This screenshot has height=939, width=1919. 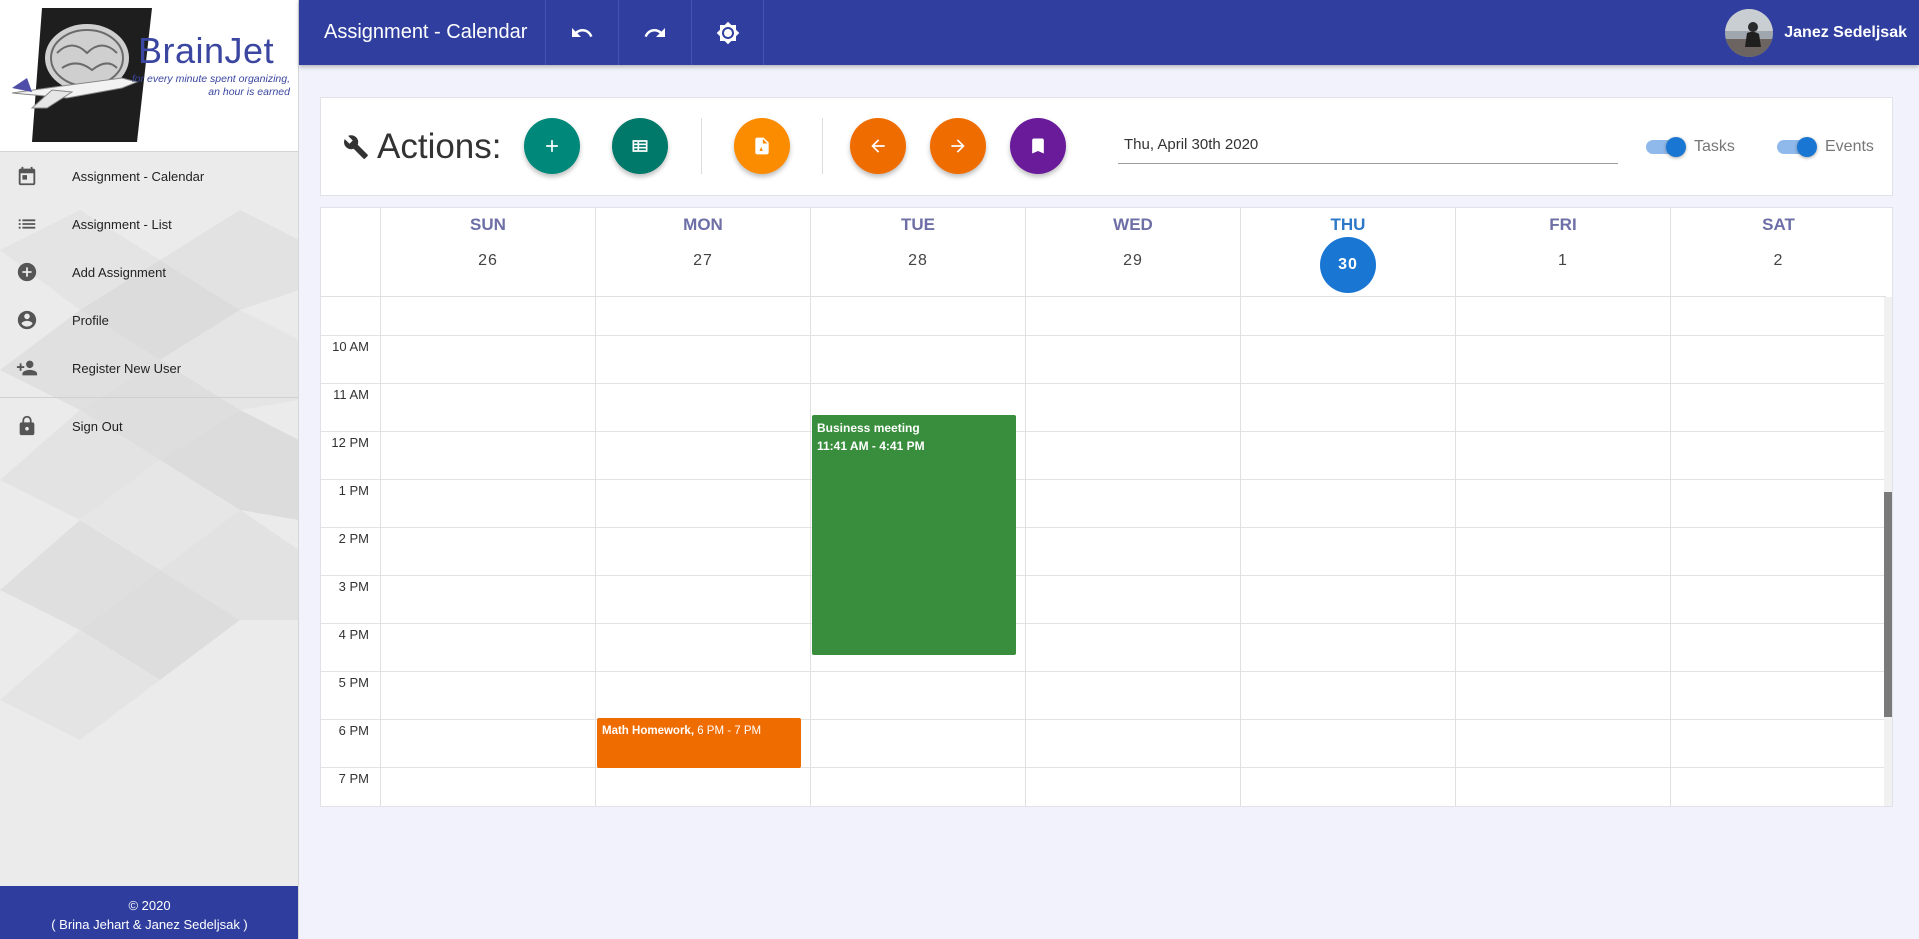 What do you see at coordinates (1666, 147) in the screenshot?
I see `tasks-switch` at bounding box center [1666, 147].